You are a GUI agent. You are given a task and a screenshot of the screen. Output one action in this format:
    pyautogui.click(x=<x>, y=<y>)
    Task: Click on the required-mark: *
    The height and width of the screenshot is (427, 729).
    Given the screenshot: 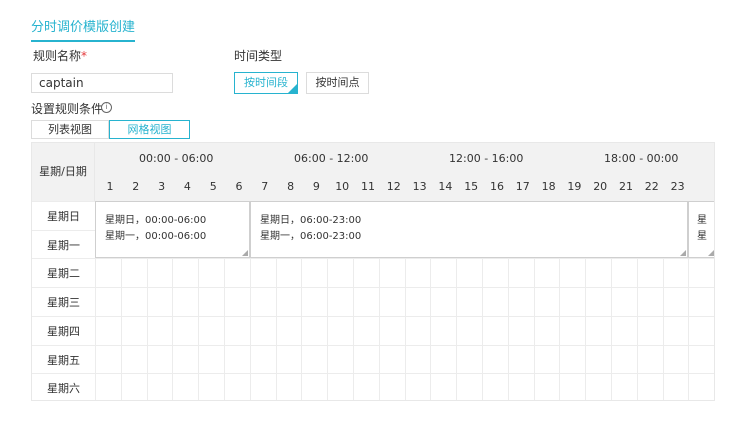 What is the action you would take?
    pyautogui.click(x=84, y=56)
    